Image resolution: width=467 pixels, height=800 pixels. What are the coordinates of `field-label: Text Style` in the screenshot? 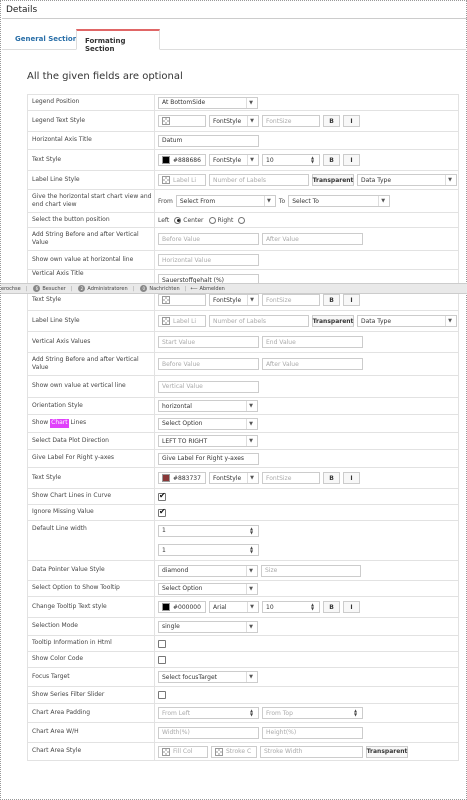 It's located at (47, 159).